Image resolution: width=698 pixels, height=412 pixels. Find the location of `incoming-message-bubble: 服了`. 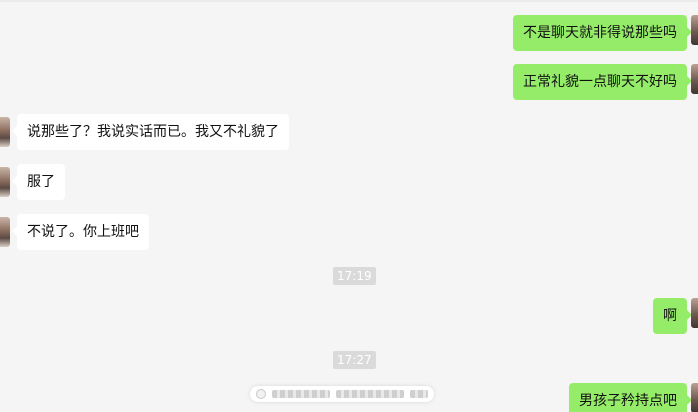

incoming-message-bubble: 服了 is located at coordinates (38, 182).